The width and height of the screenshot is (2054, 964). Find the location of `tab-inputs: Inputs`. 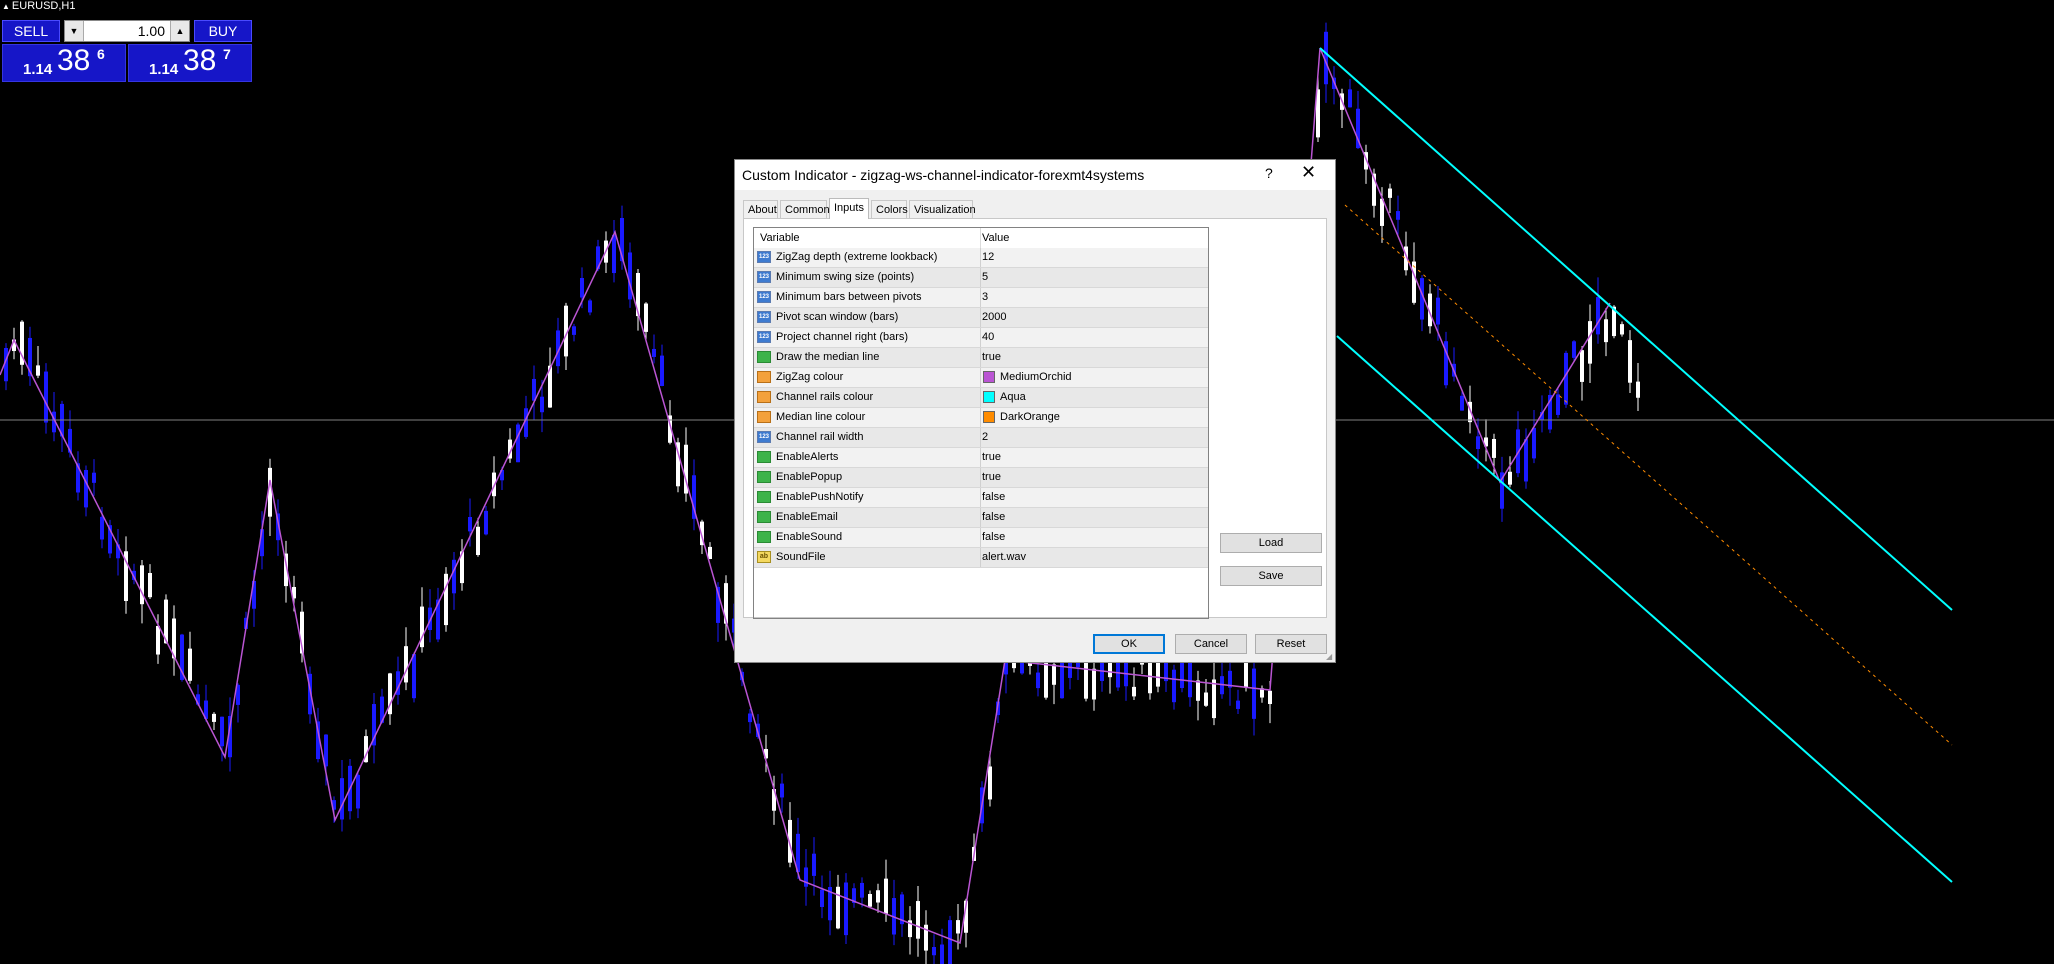

tab-inputs: Inputs is located at coordinates (849, 208).